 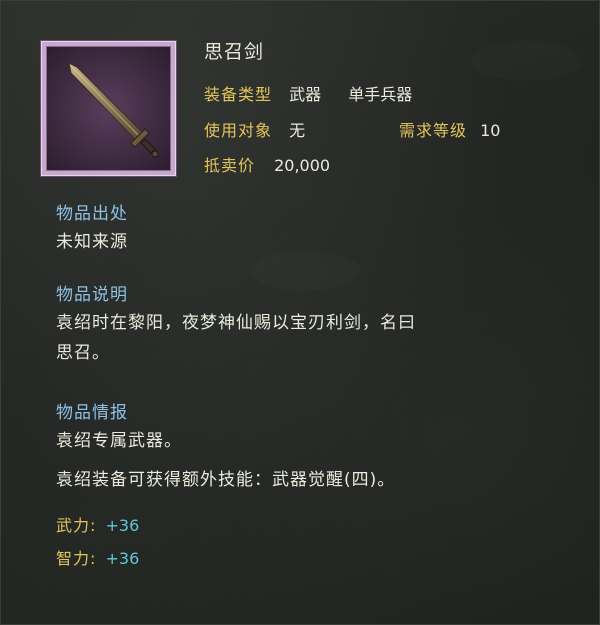 I want to click on intel-heading: 物品情报, so click(x=92, y=413).